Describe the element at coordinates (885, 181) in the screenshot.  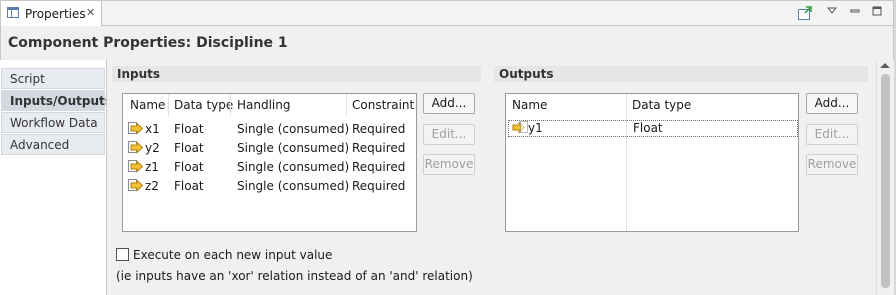
I see `scrollbar-thumb` at that location.